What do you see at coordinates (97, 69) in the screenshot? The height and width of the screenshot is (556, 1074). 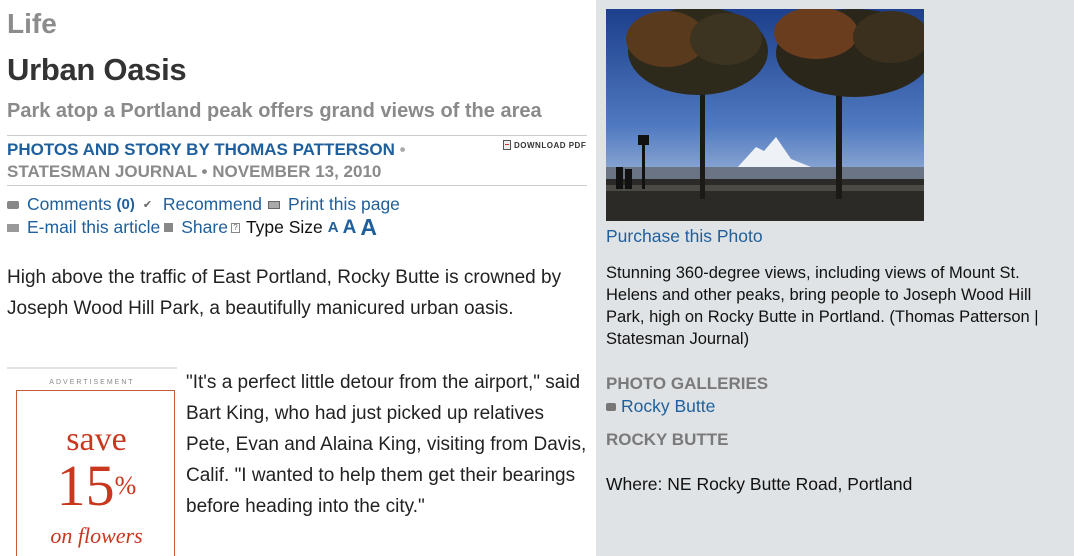 I see `headline: Urban Oasis` at bounding box center [97, 69].